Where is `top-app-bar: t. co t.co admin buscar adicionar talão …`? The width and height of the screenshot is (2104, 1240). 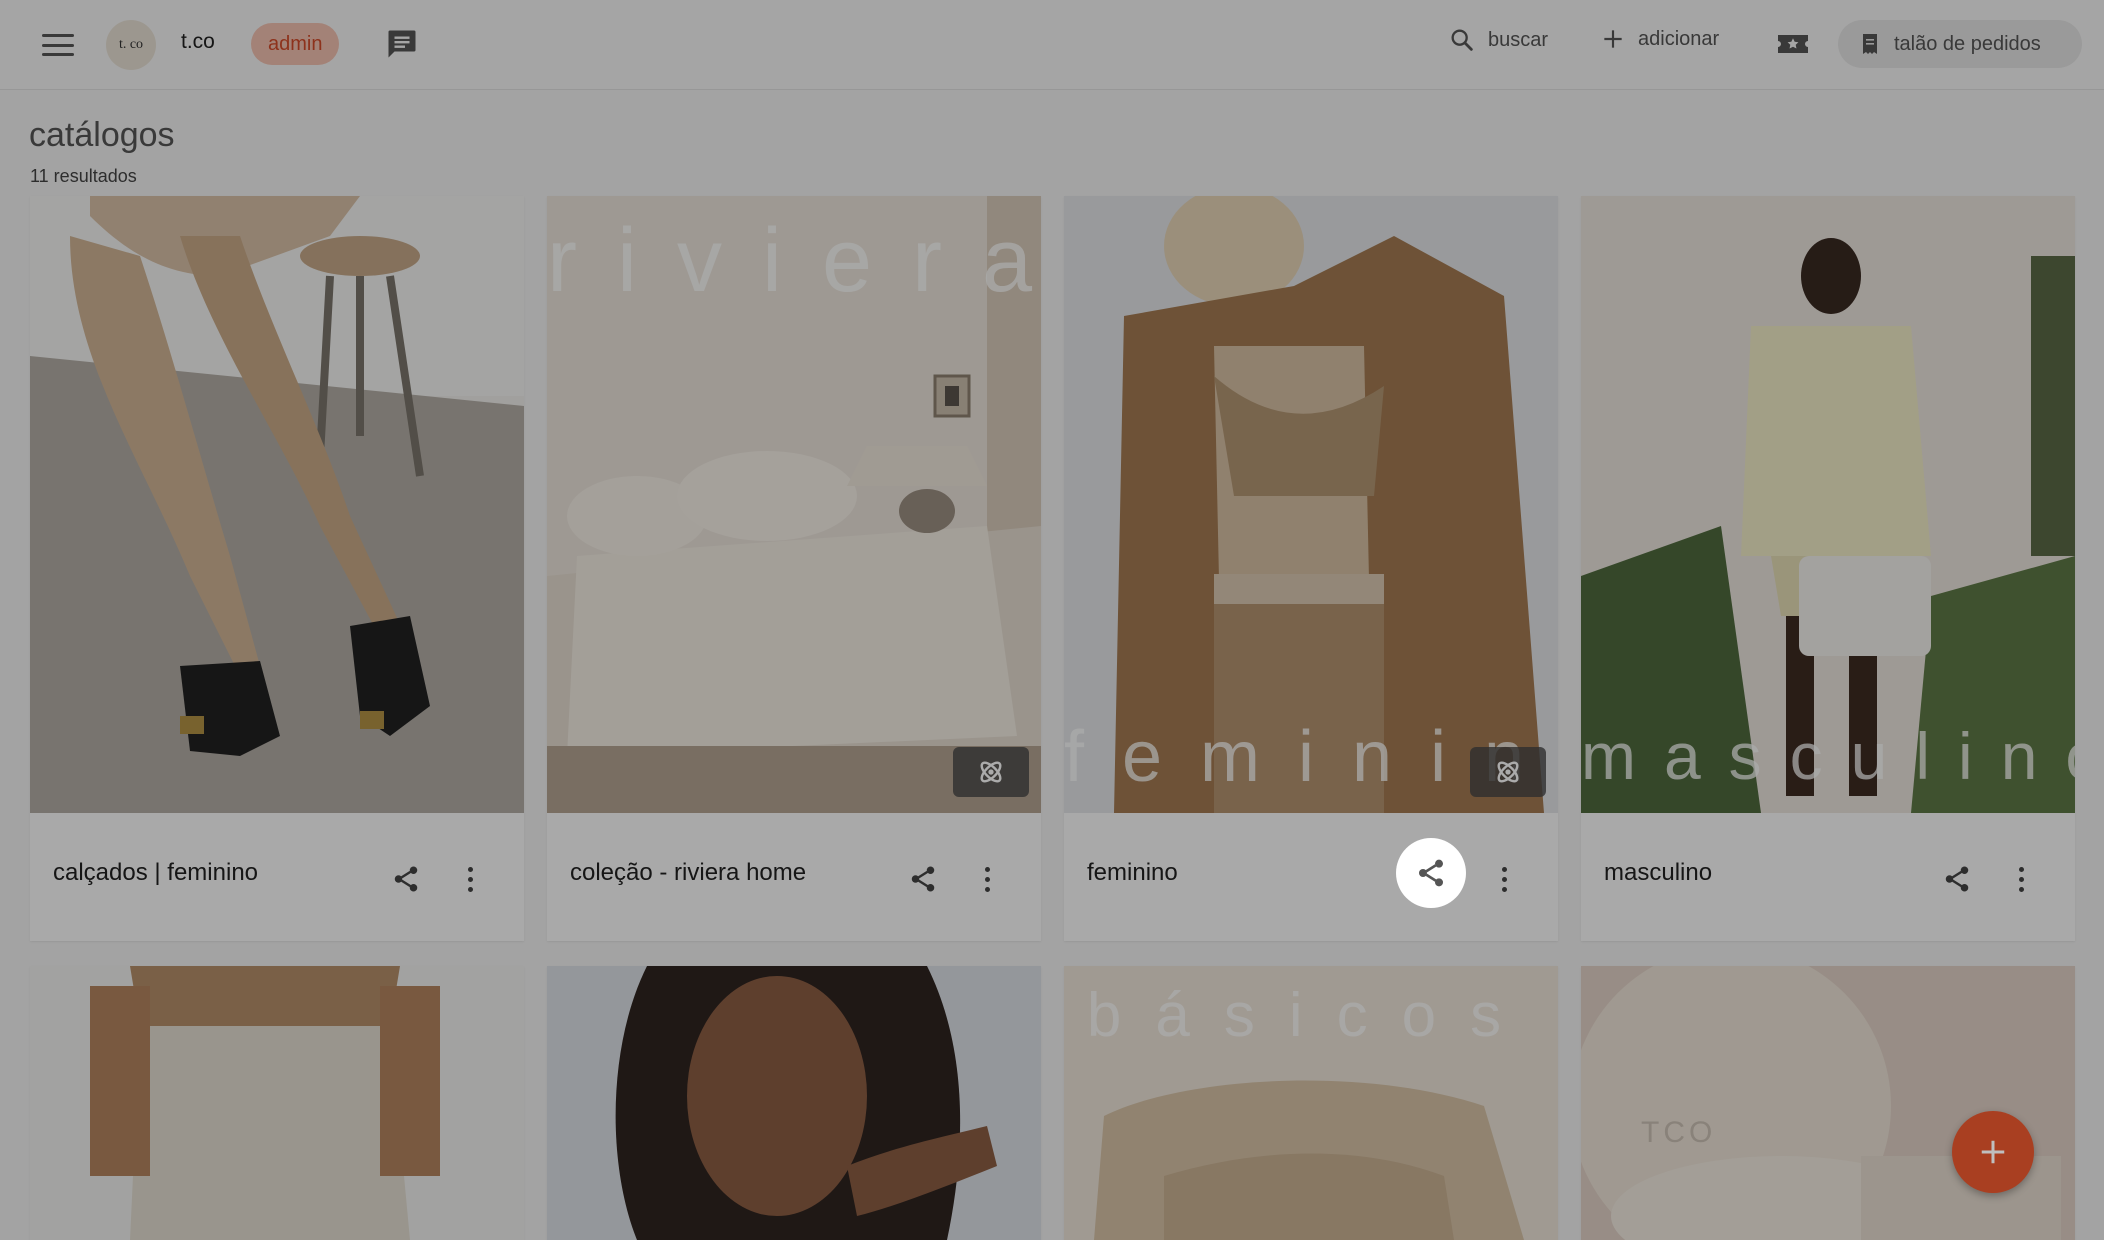 top-app-bar: t. co t.co admin buscar adicionar talão … is located at coordinates (1052, 45).